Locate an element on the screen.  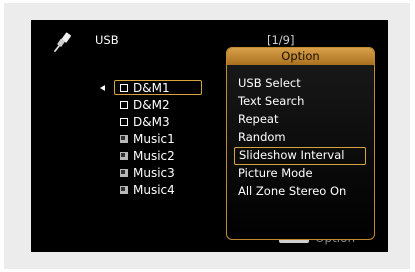
option-menu-title: Option is located at coordinates (300, 56).